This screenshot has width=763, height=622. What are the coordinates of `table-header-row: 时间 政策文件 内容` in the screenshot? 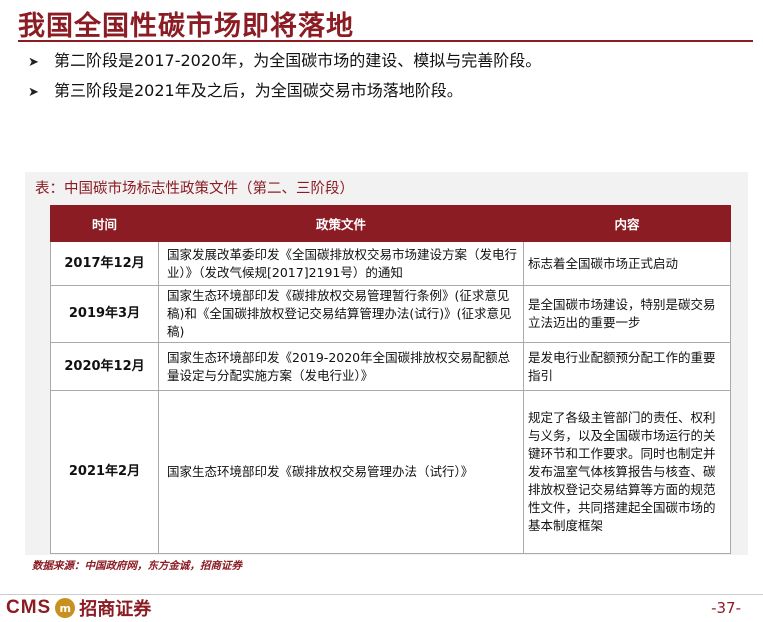 It's located at (390, 223).